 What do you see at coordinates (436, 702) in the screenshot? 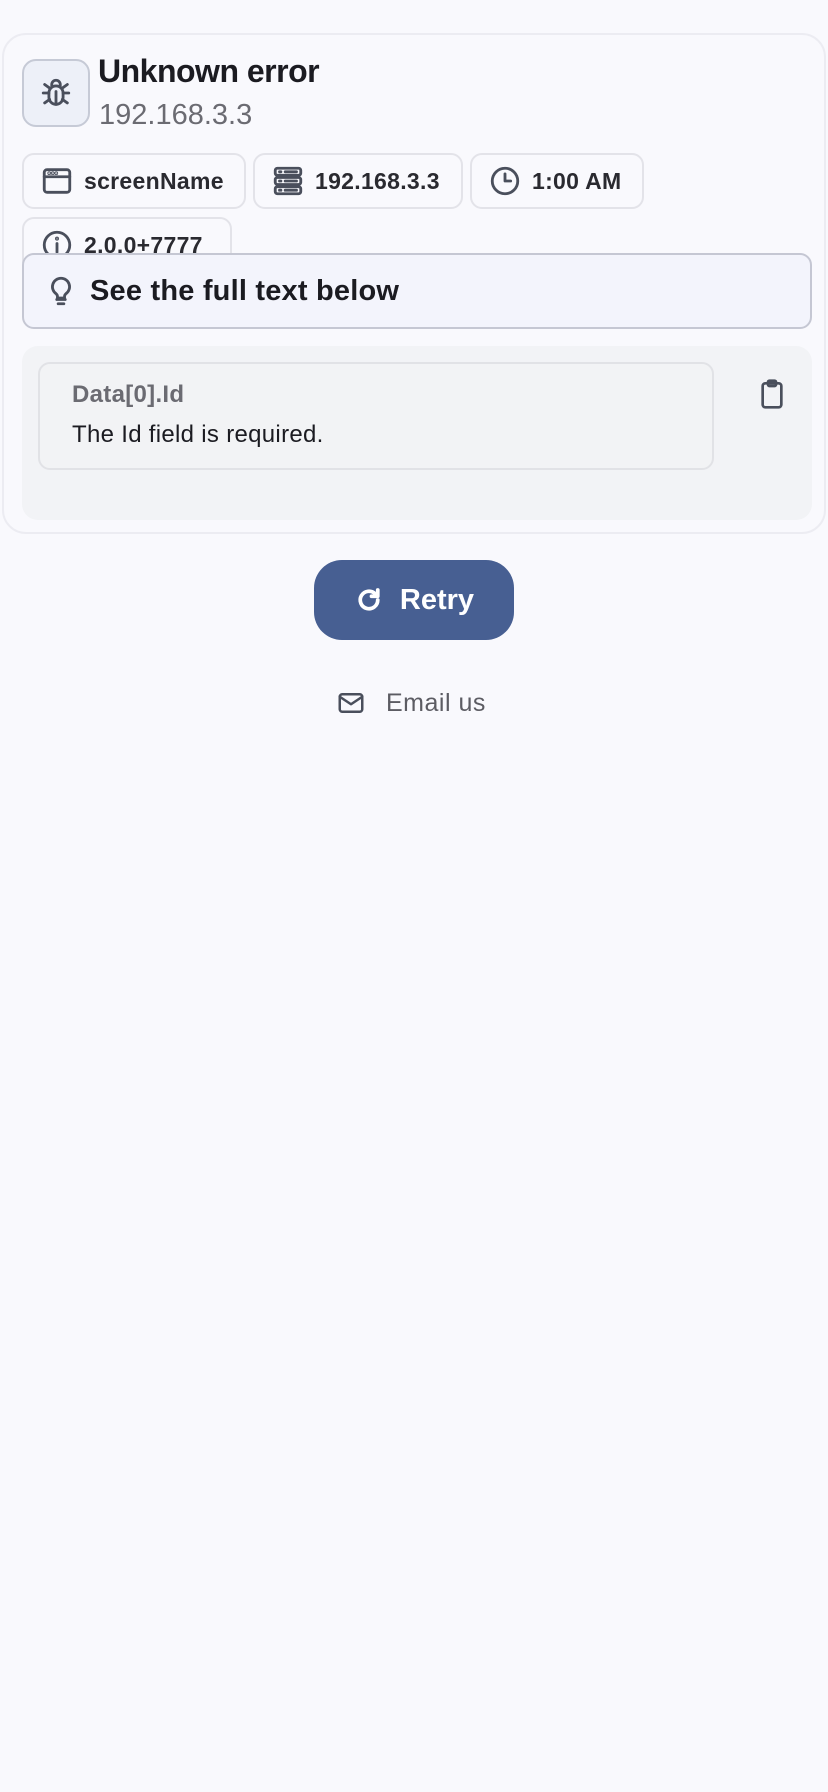
I see `email-us-label: Email us` at bounding box center [436, 702].